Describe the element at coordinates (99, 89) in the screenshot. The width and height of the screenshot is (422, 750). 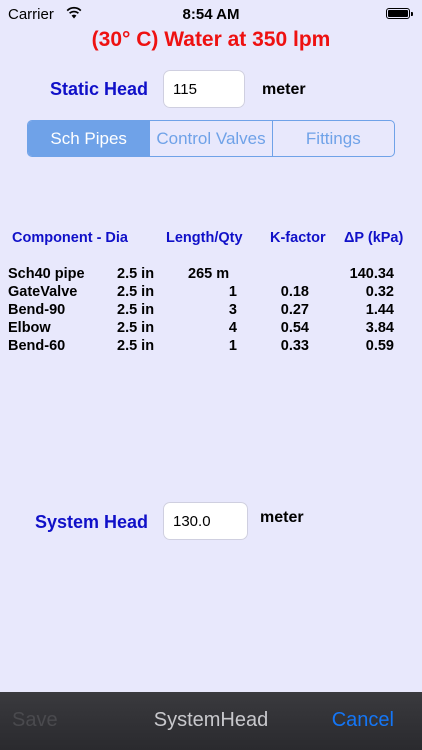
I see `static-head-label: Static Head` at that location.